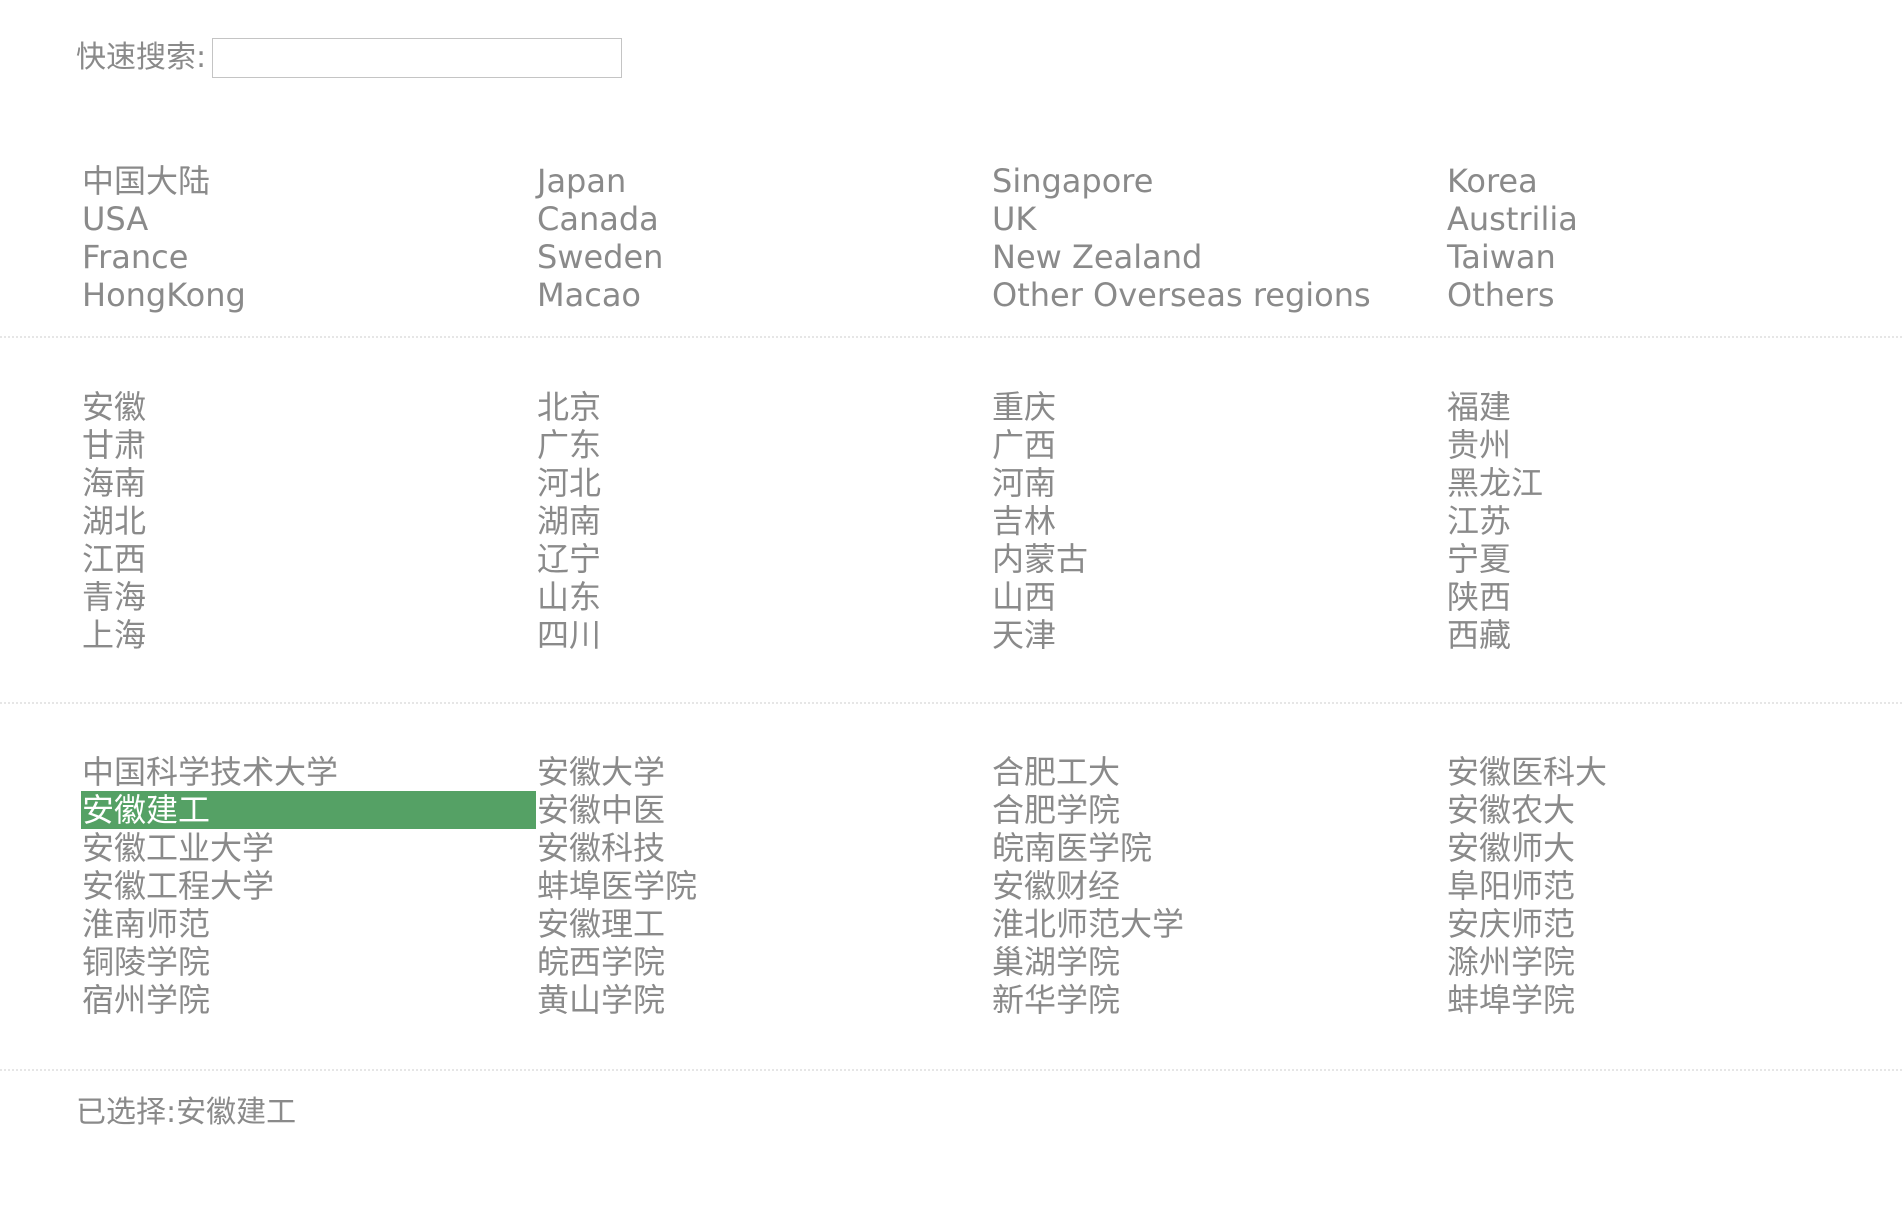 The height and width of the screenshot is (1224, 1902). I want to click on school-option: 安徽财经, so click(1218, 886).